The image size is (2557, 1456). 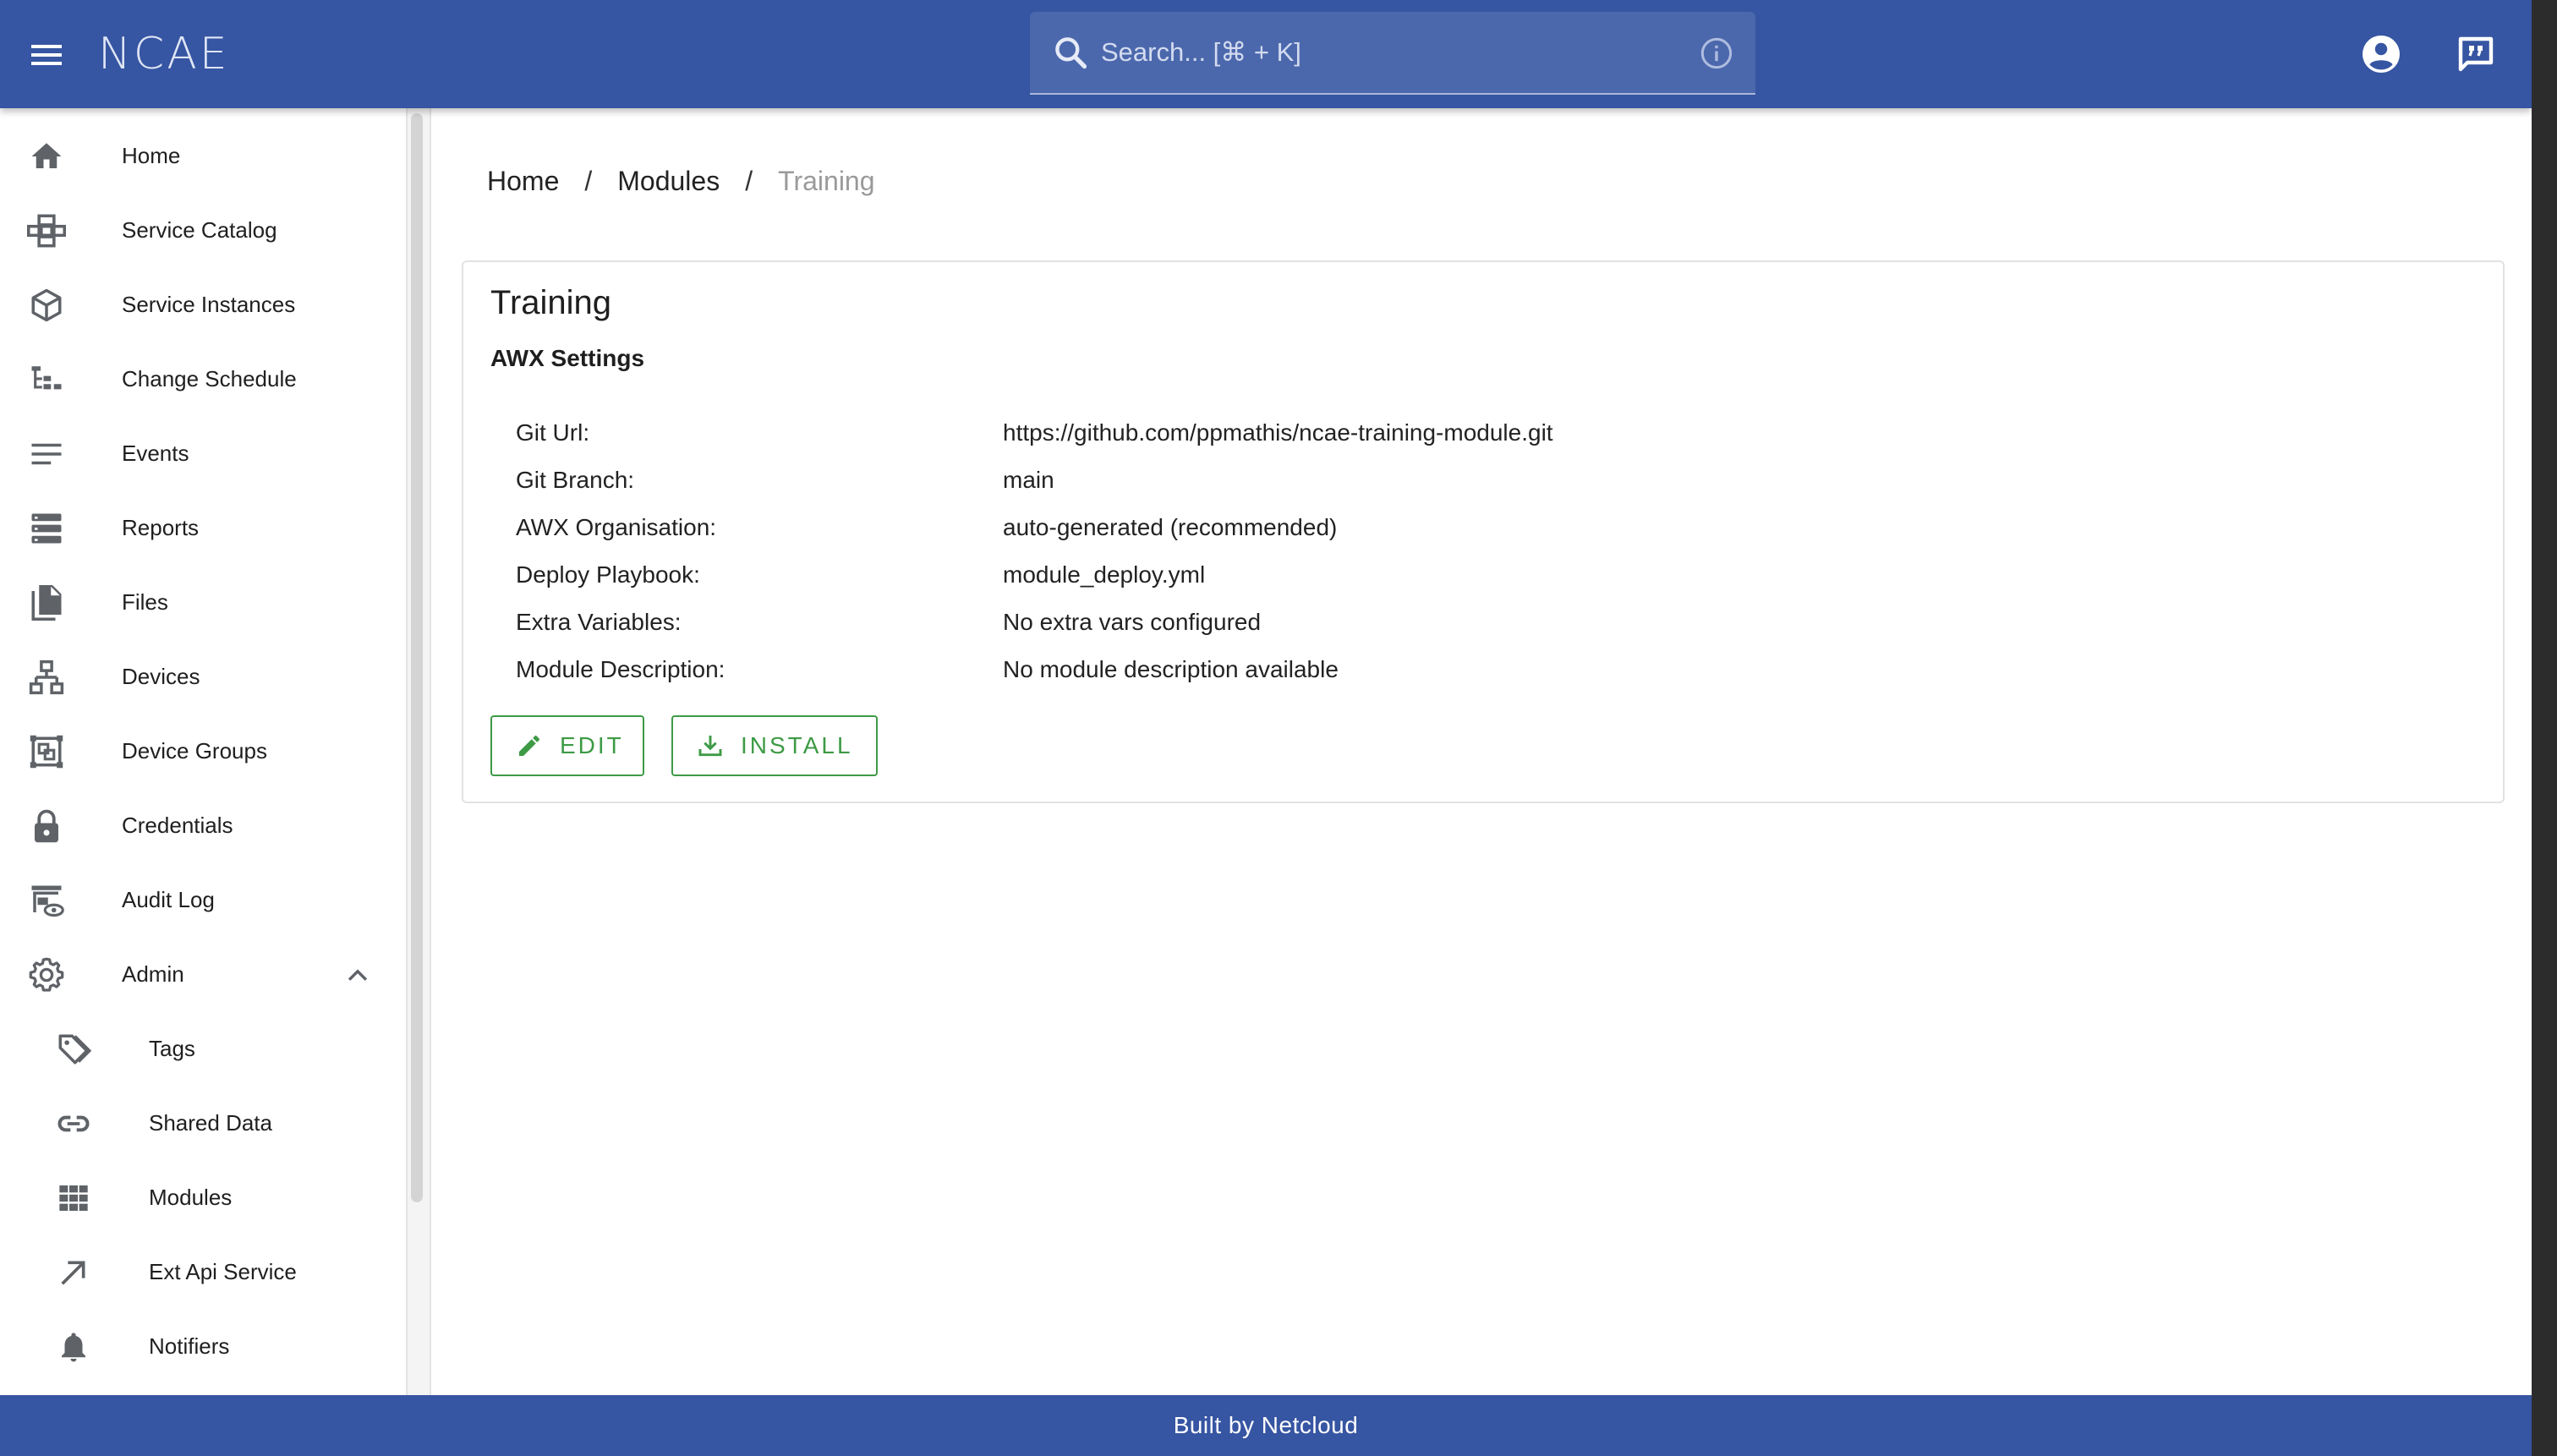 What do you see at coordinates (46, 752) in the screenshot?
I see `device-groups-icon` at bounding box center [46, 752].